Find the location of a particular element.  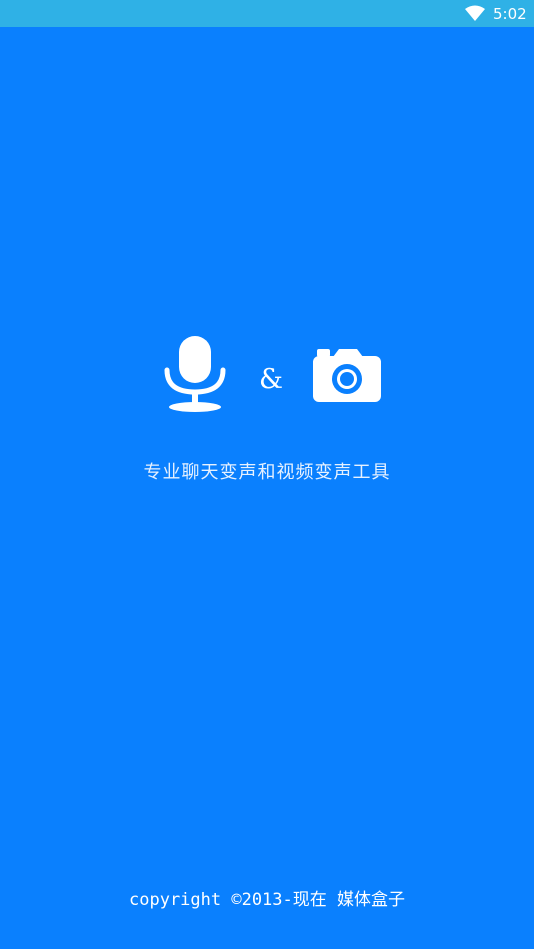

app-tagline: 专业聊天变声和视频变声工具 is located at coordinates (267, 472).